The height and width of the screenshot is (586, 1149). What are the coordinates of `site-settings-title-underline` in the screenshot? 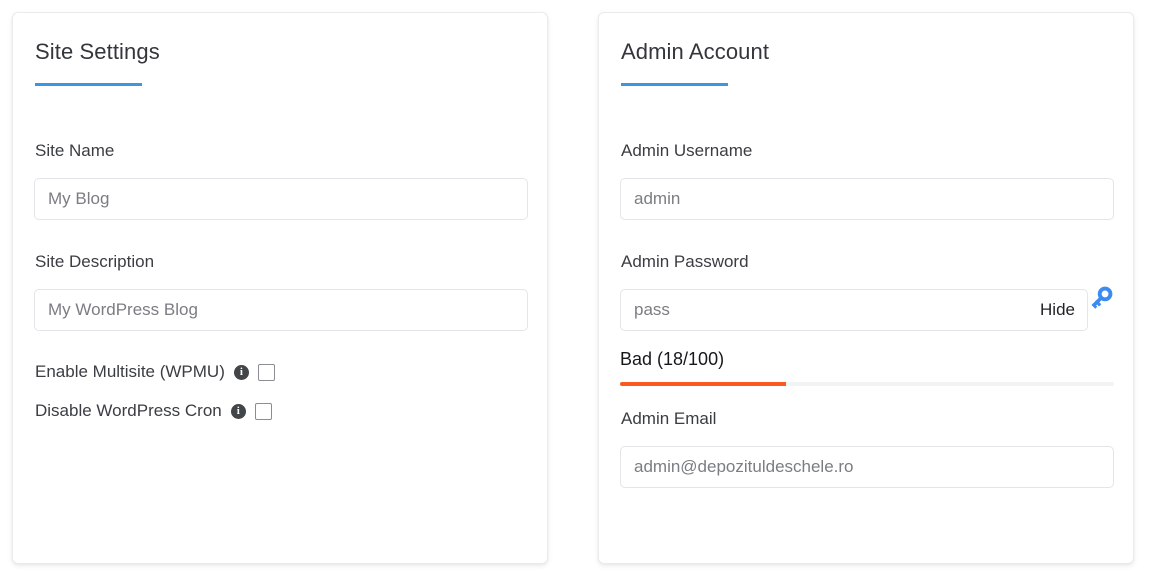 It's located at (88, 84).